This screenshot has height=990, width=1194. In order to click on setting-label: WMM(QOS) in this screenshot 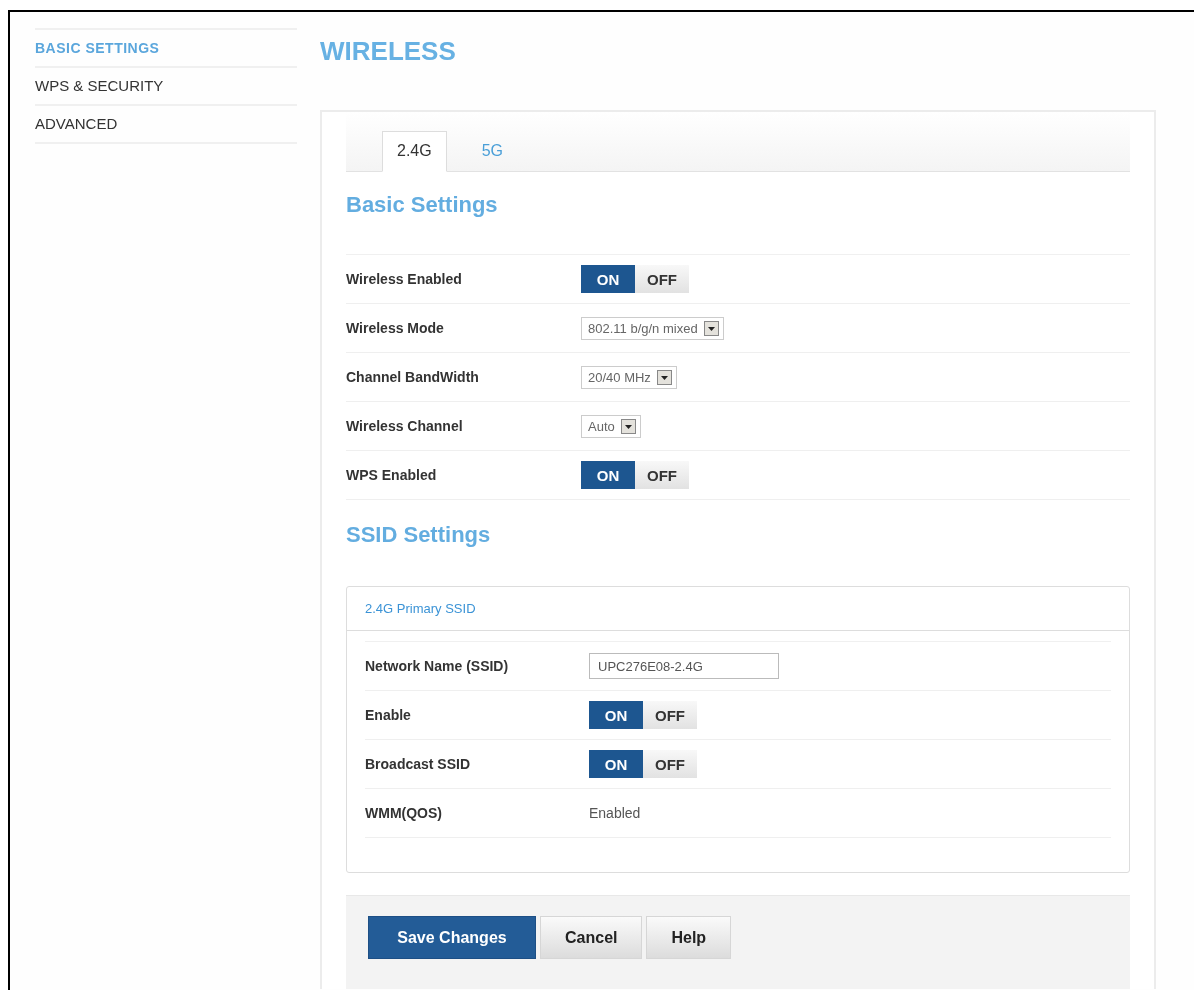, I will do `click(404, 813)`.